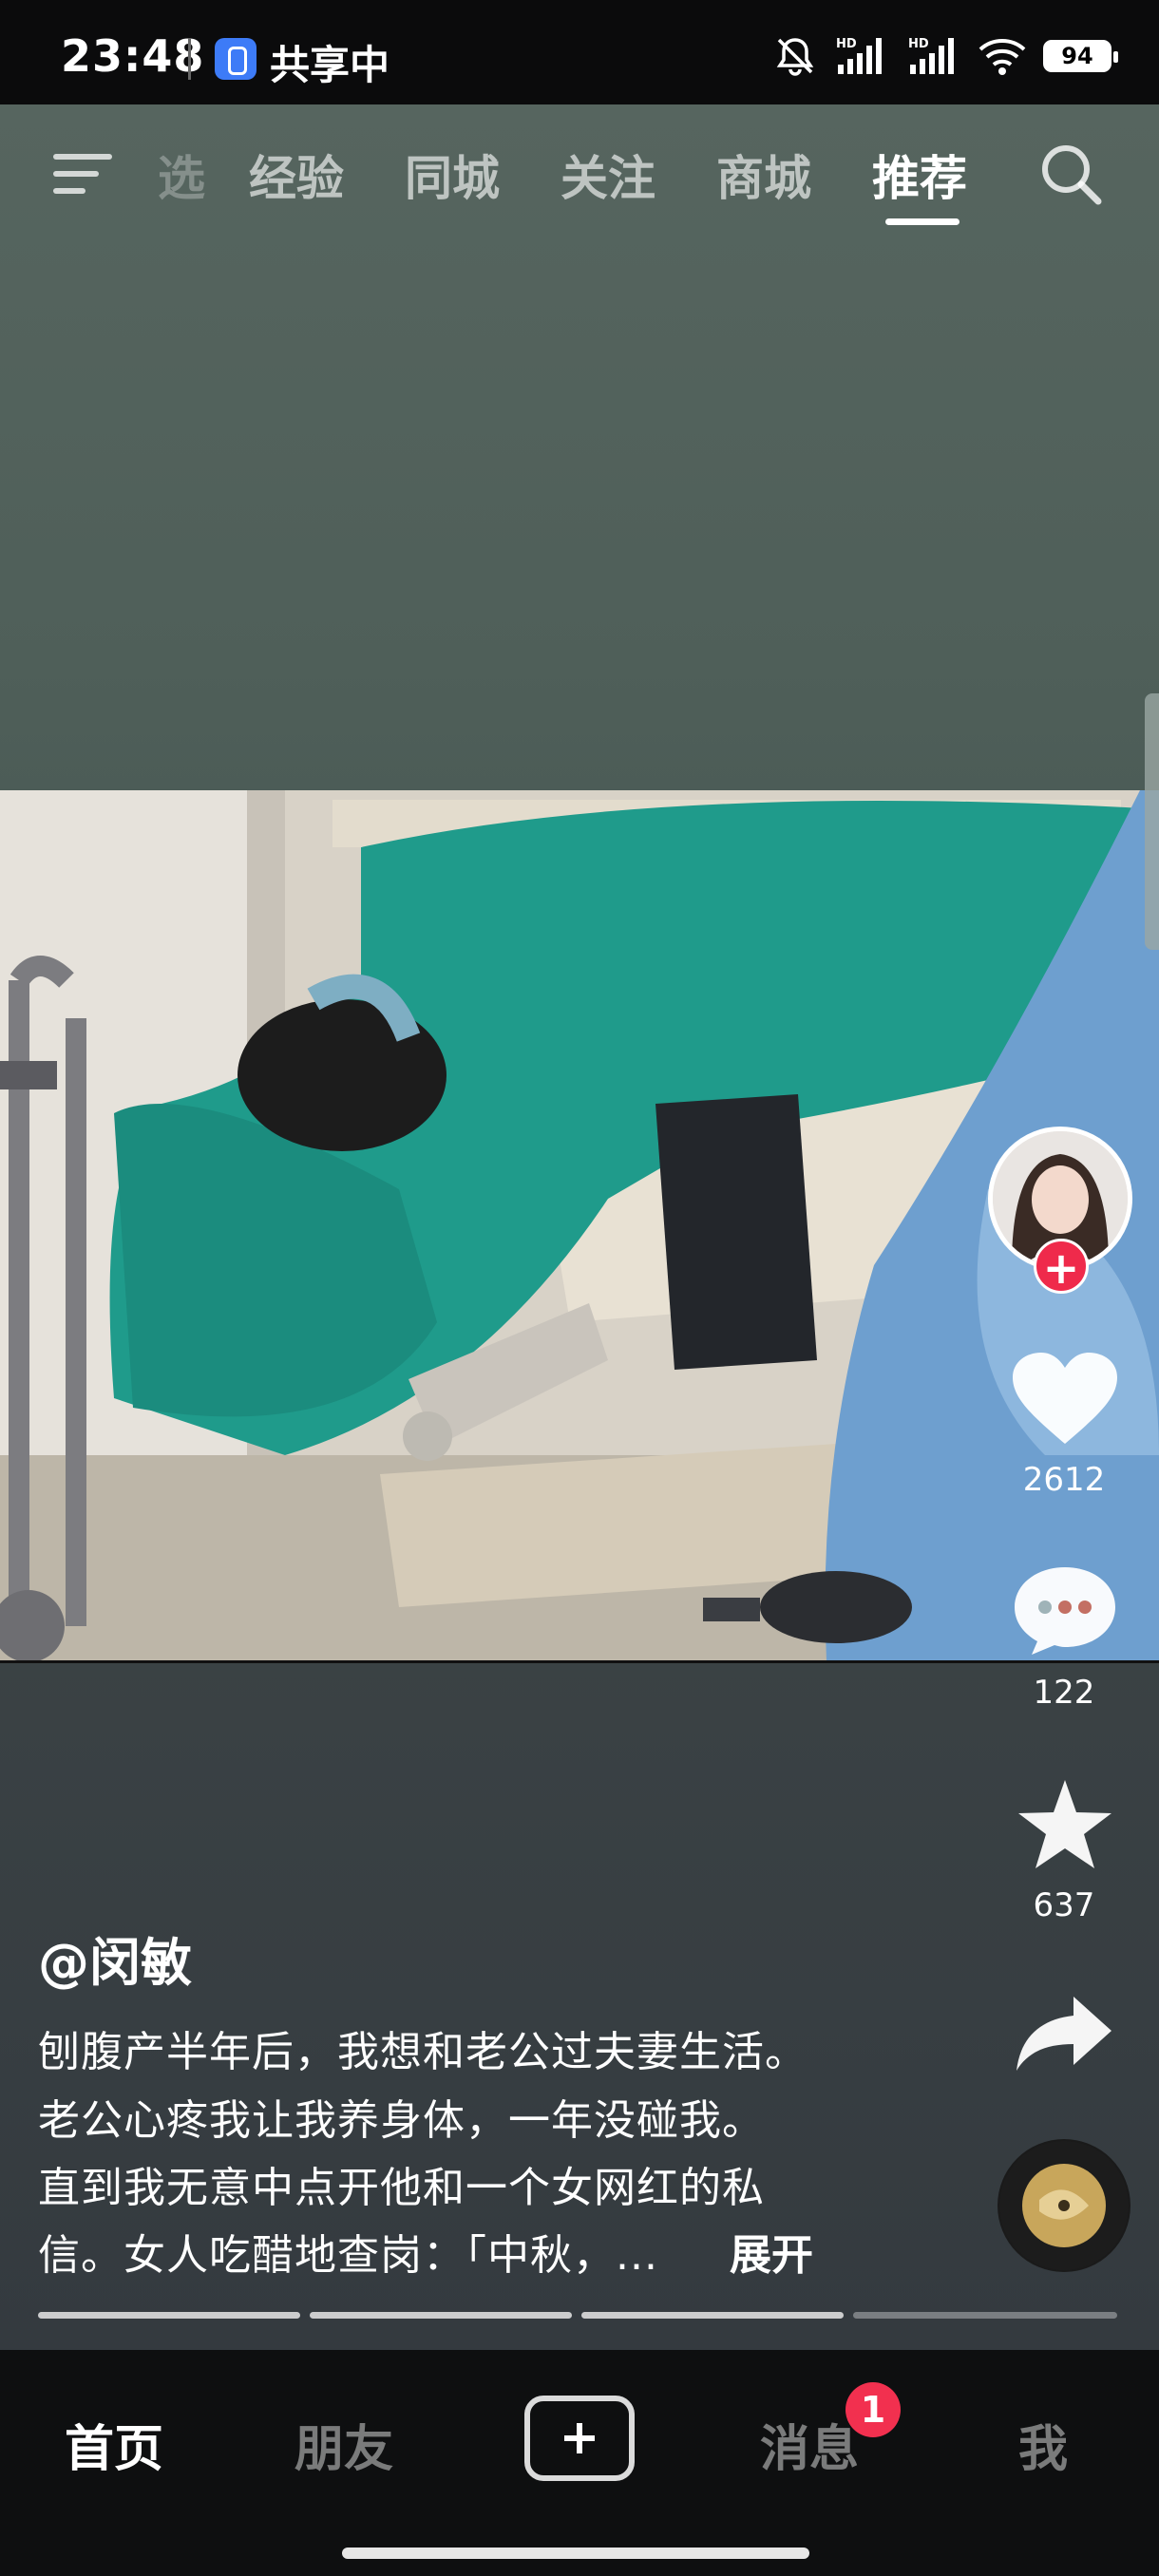 This screenshot has height=2576, width=1159. What do you see at coordinates (330, 65) in the screenshot?
I see `screen-share-label: 共享中` at bounding box center [330, 65].